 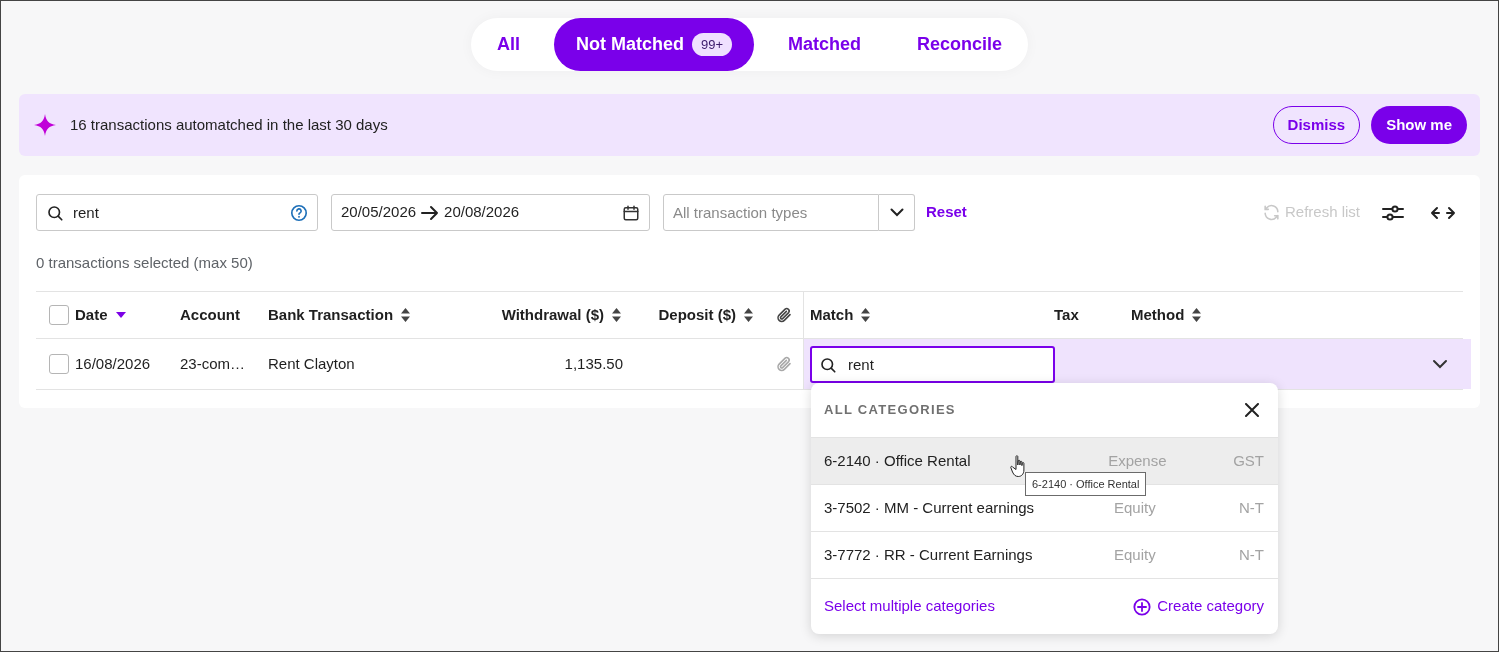 What do you see at coordinates (824, 44) in the screenshot?
I see `tab: Matched` at bounding box center [824, 44].